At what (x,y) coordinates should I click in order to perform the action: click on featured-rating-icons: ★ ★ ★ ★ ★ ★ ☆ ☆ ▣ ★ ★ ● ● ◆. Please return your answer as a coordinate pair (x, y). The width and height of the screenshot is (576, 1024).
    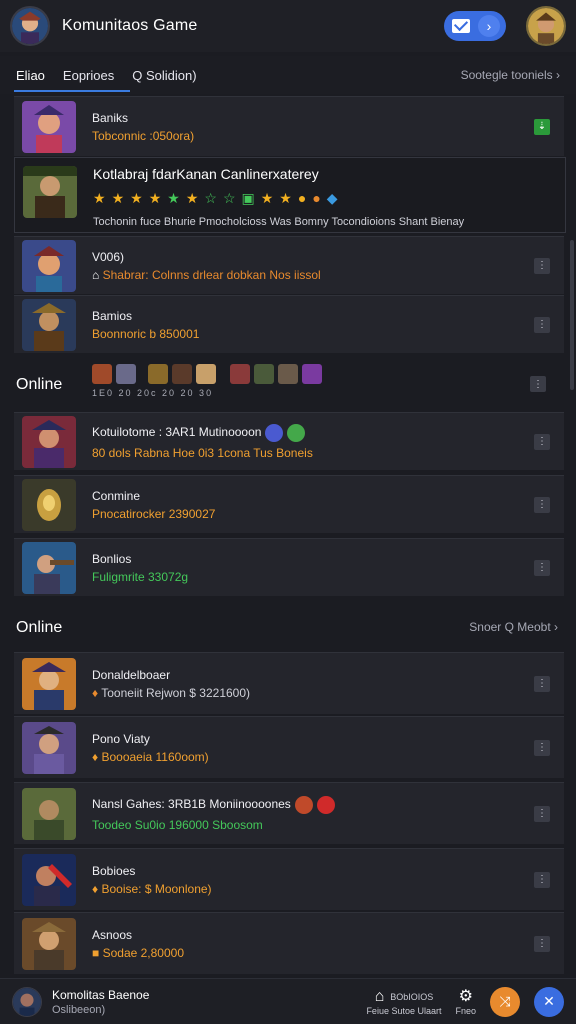
    Looking at the image, I should click on (215, 198).